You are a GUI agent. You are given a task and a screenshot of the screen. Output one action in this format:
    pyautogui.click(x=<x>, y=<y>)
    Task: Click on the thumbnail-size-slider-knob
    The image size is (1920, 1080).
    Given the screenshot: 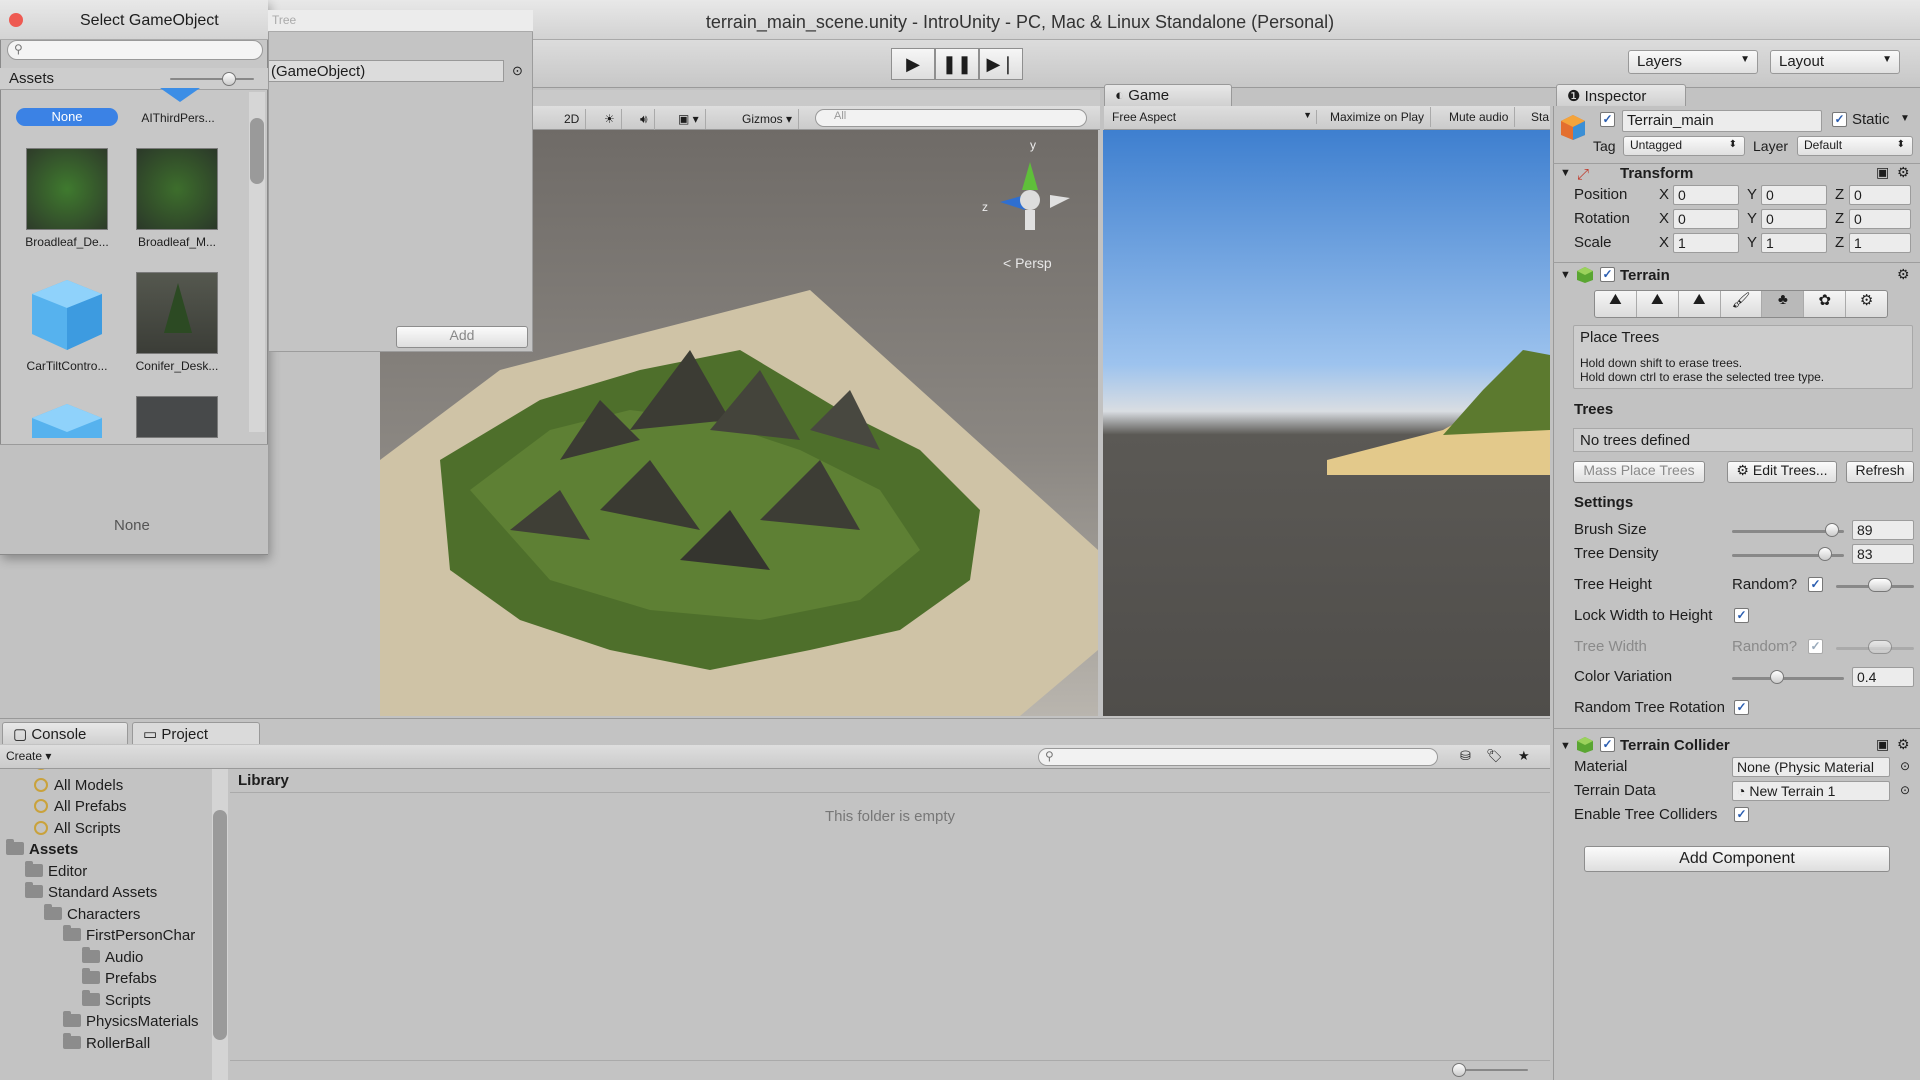 What is the action you would take?
    pyautogui.click(x=229, y=79)
    